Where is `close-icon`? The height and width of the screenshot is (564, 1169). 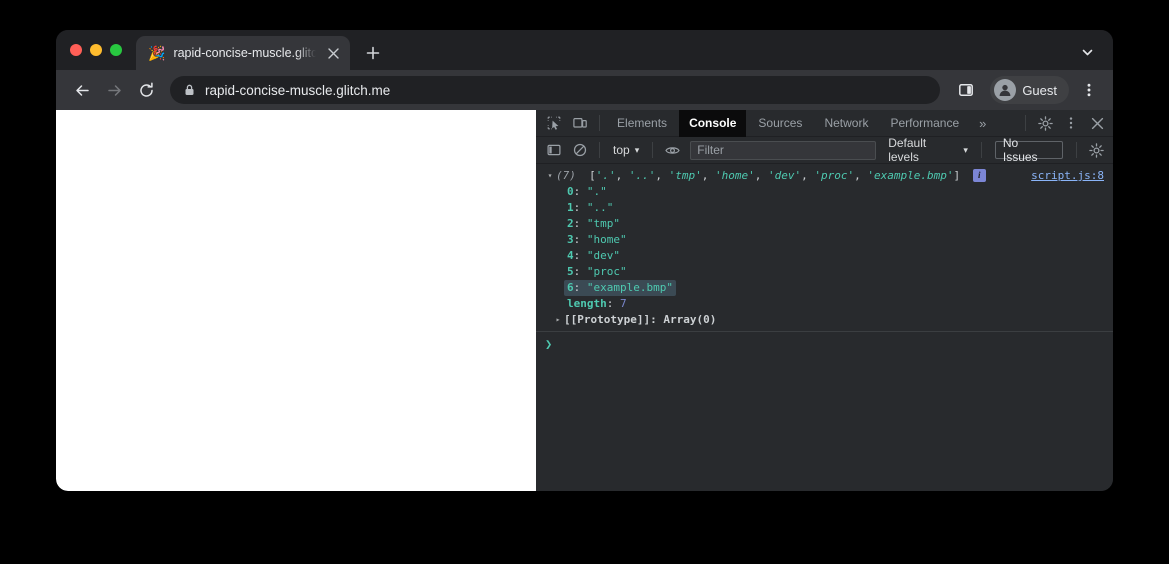
close-icon is located at coordinates (333, 53).